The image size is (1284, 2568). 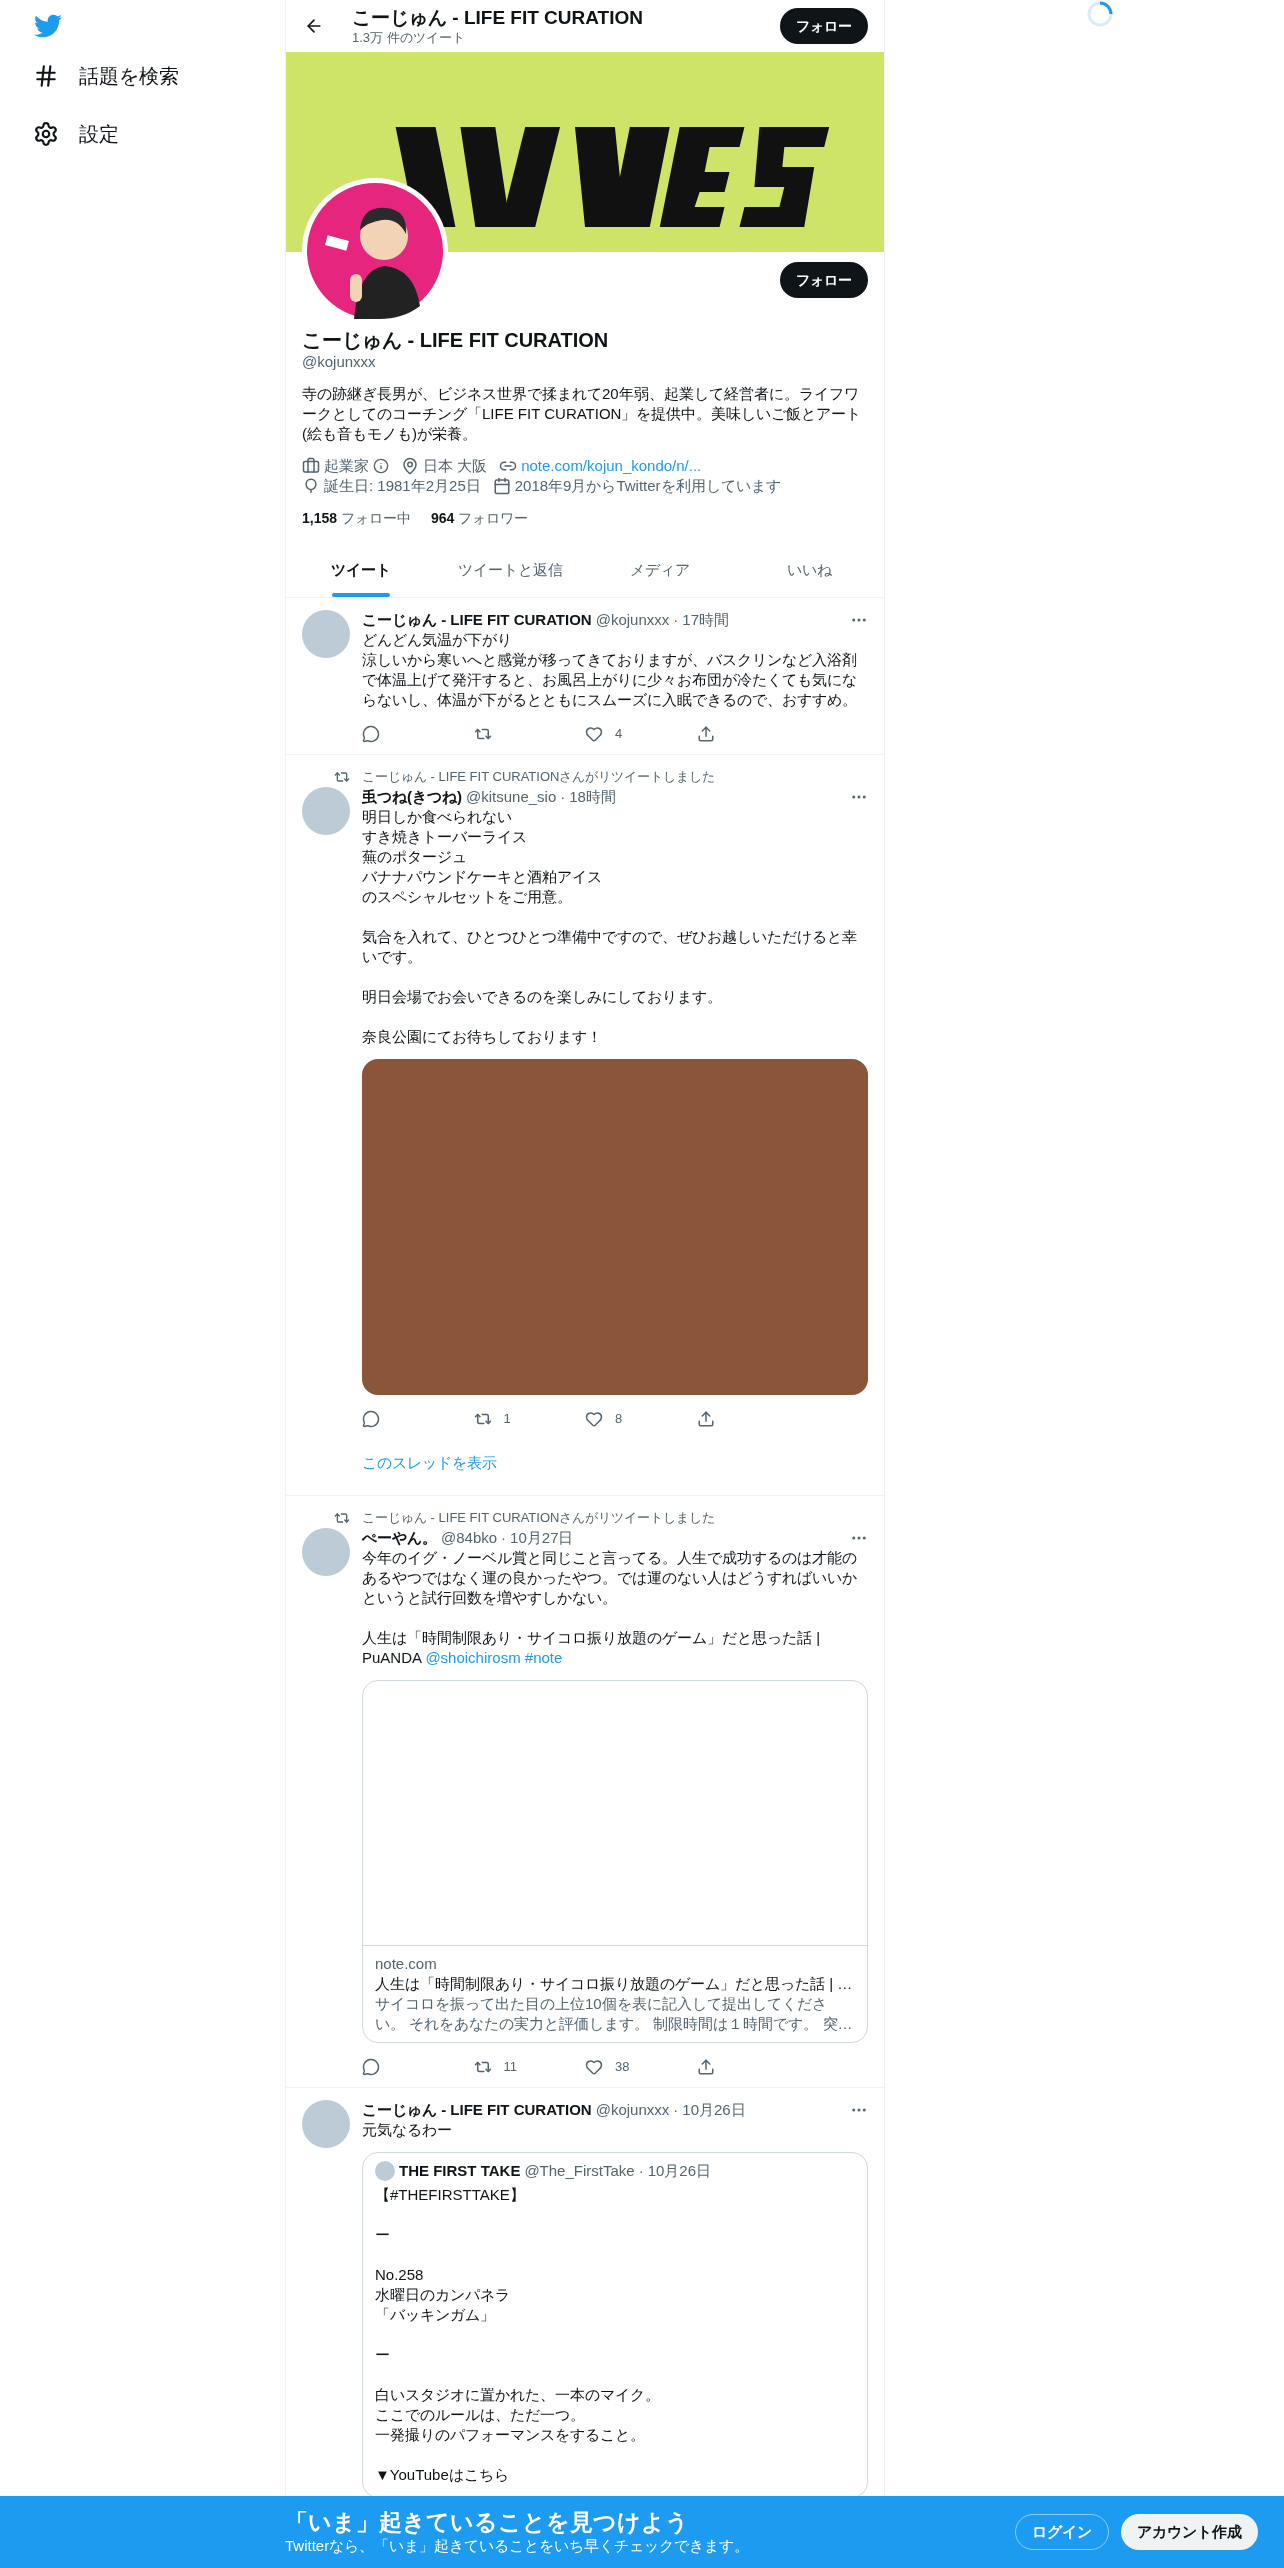 I want to click on profile-tab: ツイート, so click(x=361, y=570).